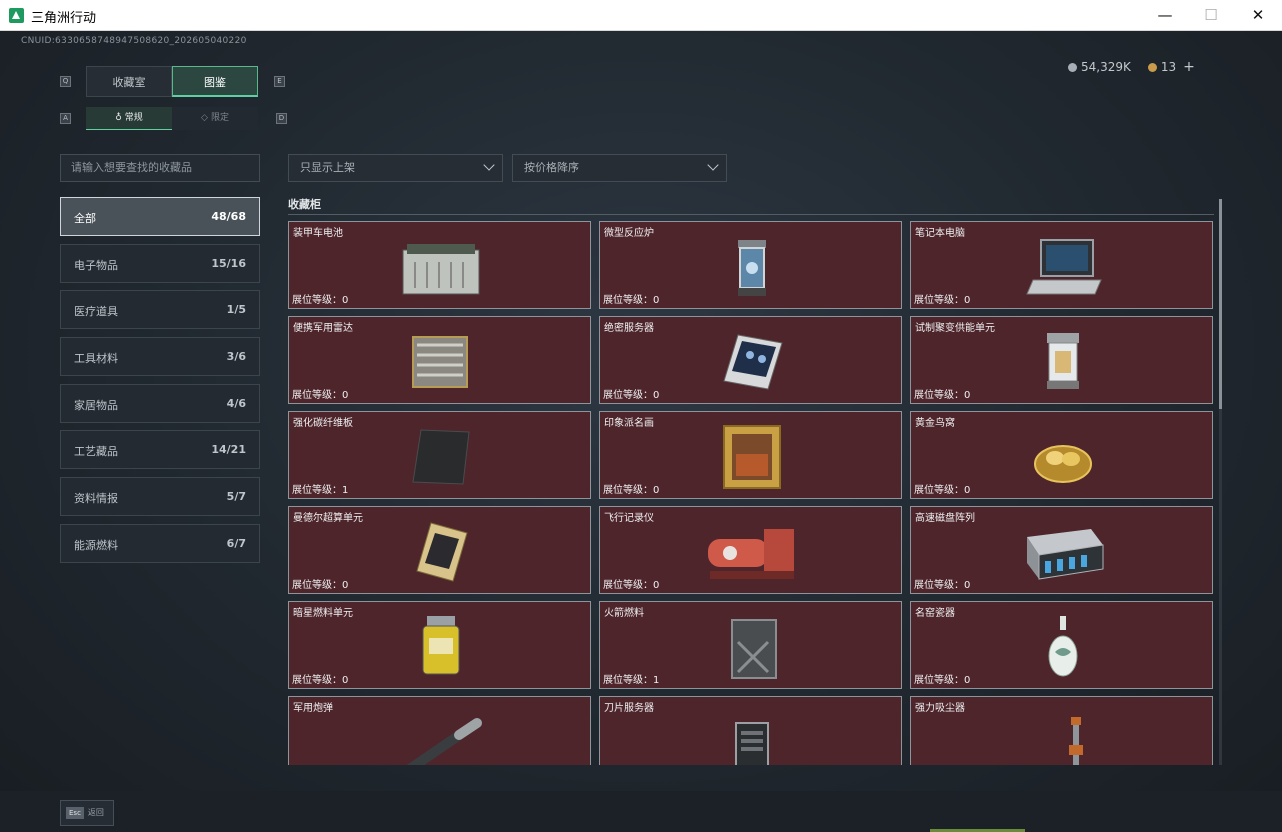 This screenshot has width=1282, height=832. What do you see at coordinates (629, 518) in the screenshot?
I see `item-name: 飞行记录仪` at bounding box center [629, 518].